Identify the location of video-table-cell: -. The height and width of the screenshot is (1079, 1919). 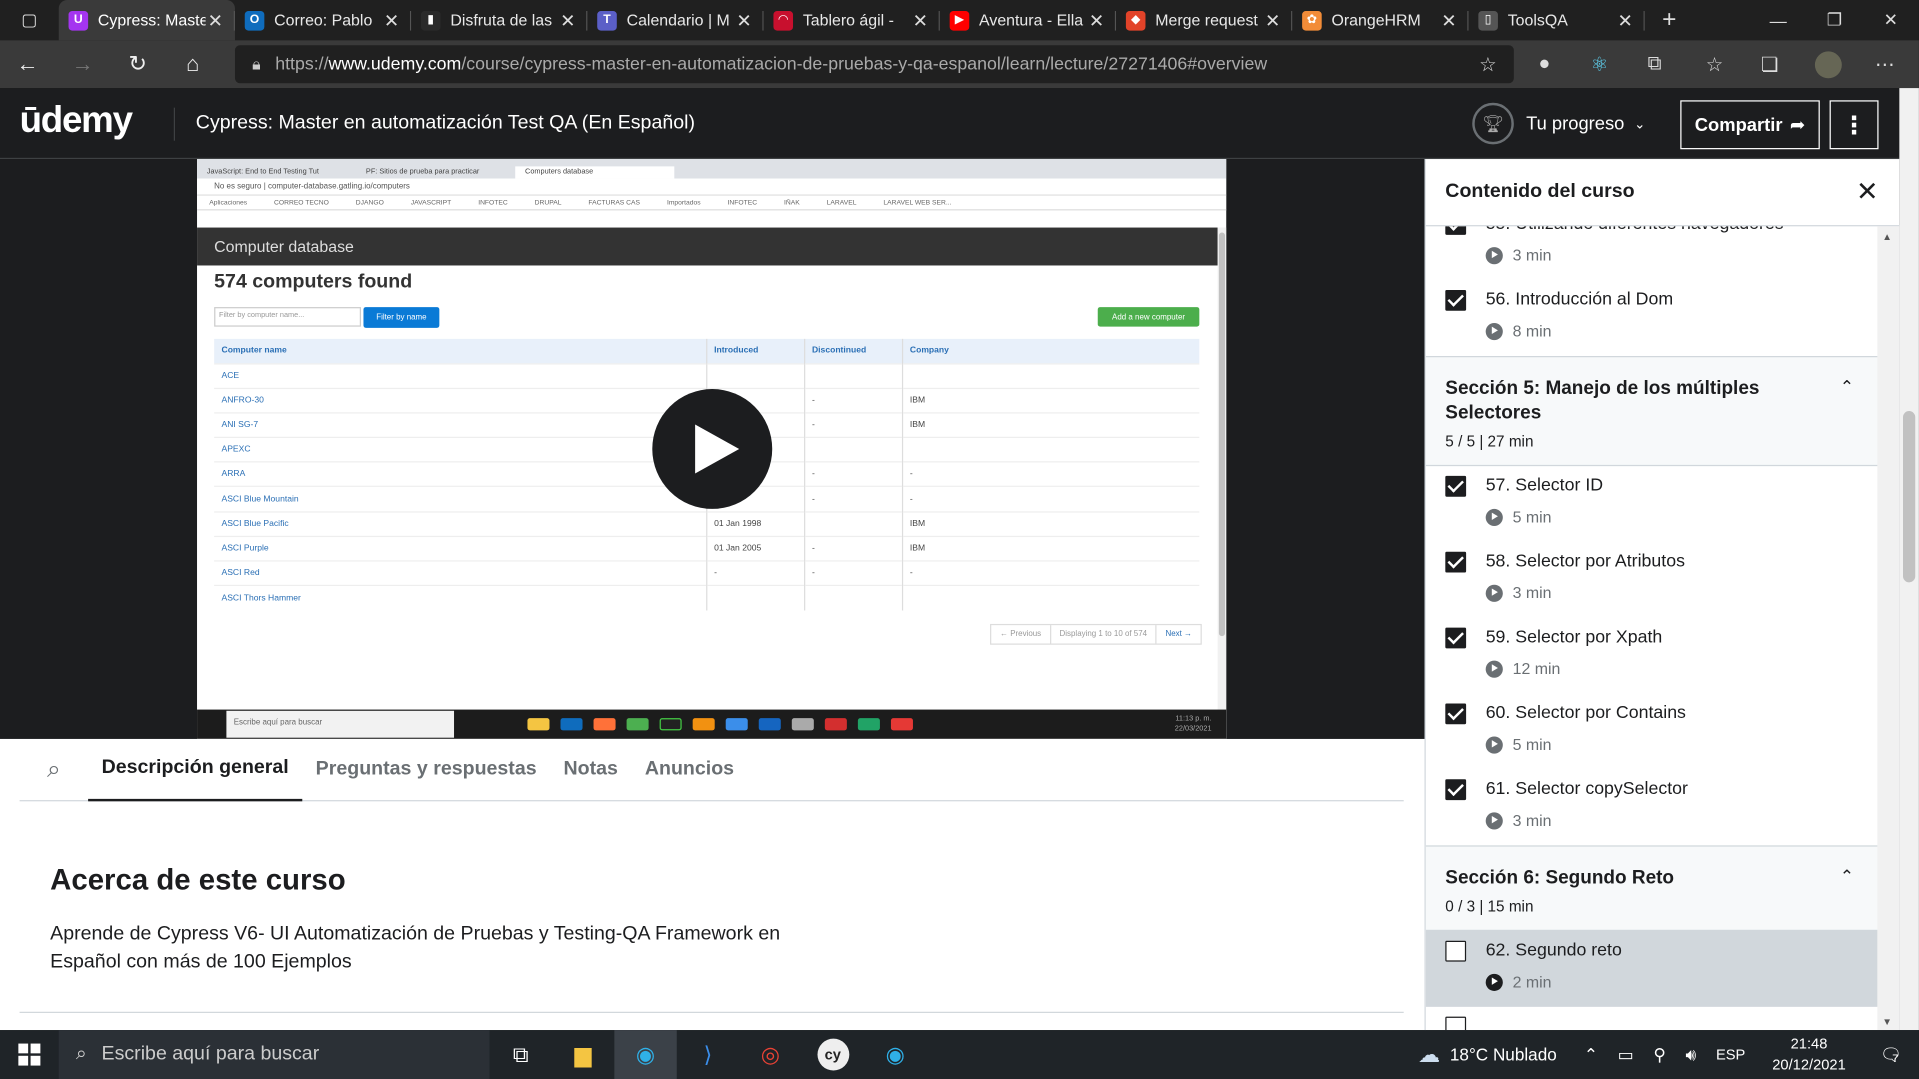
(1050, 573).